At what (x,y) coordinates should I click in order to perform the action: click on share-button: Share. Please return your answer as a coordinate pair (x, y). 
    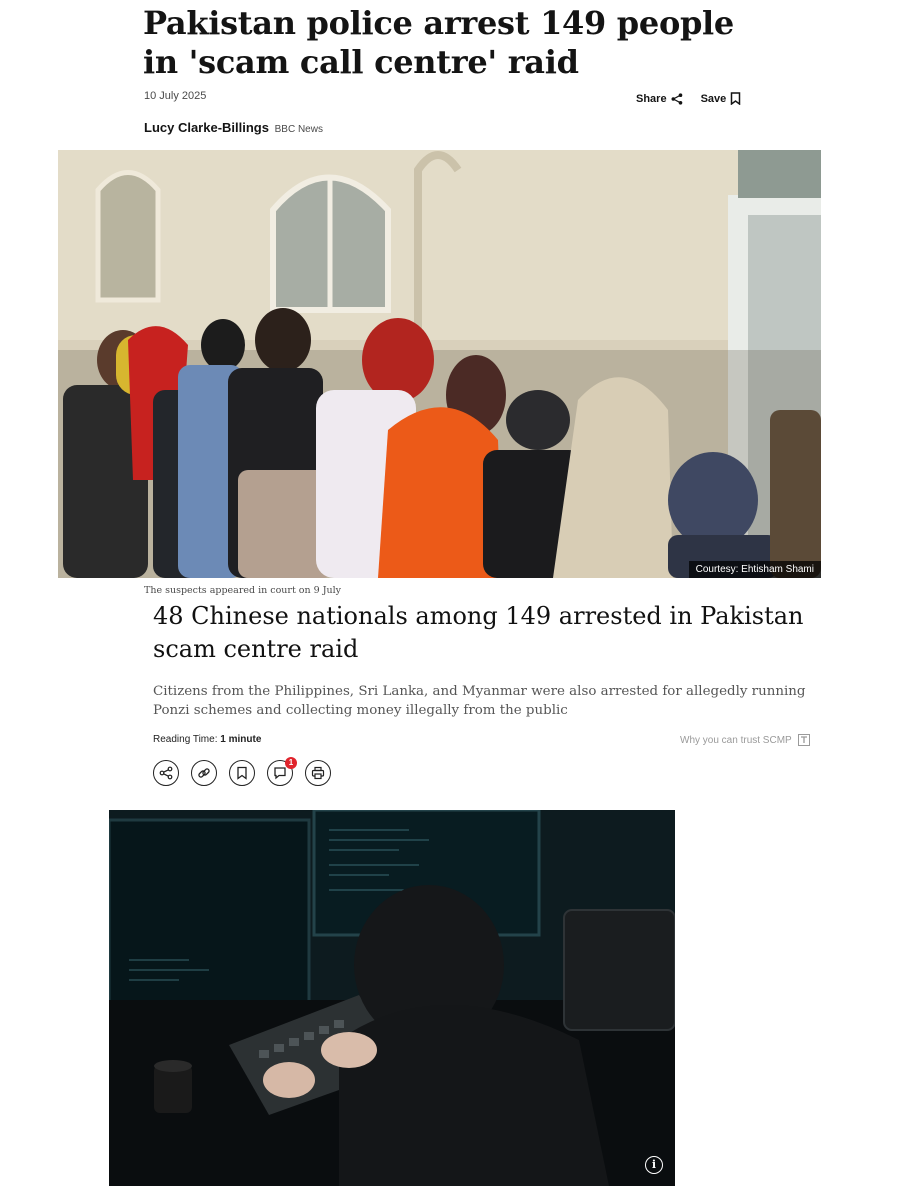
    Looking at the image, I should click on (659, 98).